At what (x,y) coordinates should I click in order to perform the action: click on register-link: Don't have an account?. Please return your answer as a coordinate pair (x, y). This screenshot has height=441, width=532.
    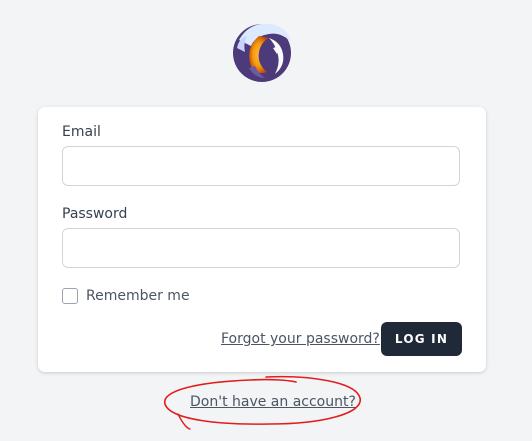
    Looking at the image, I should click on (273, 402).